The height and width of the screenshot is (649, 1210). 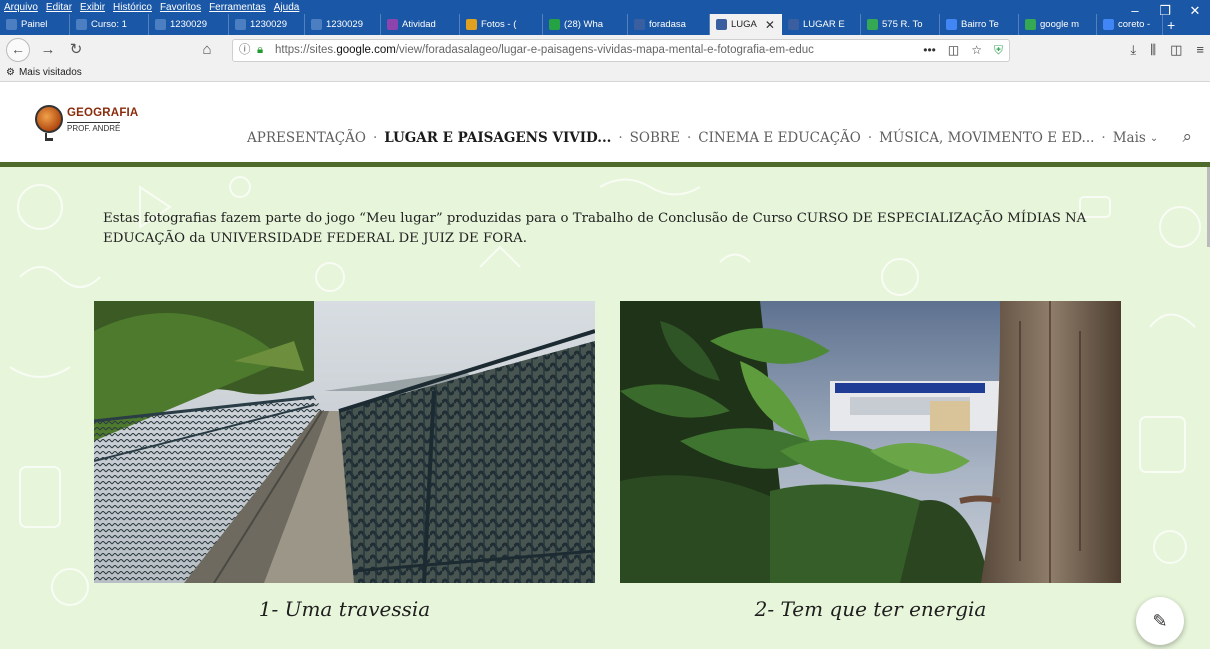 I want to click on browser-tab: (28) Wha, so click(x=585, y=24).